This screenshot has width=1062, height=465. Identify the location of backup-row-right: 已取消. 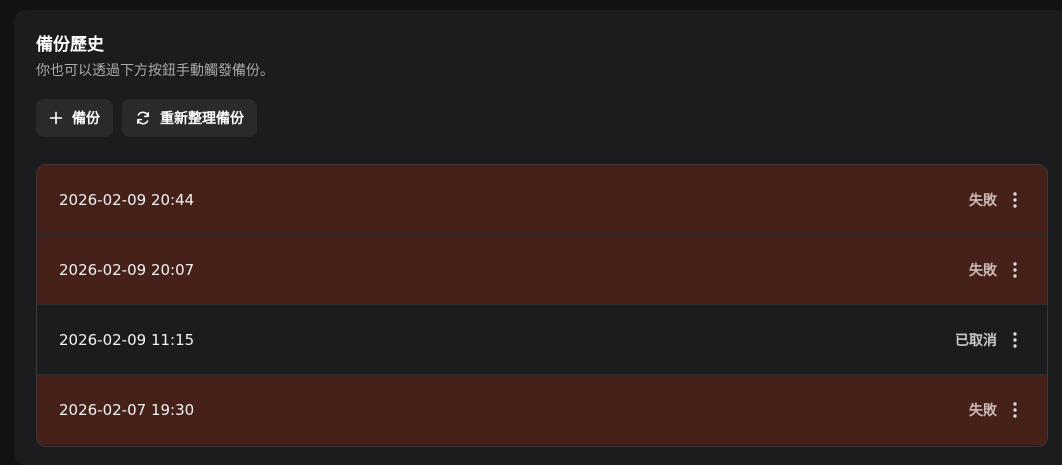
(990, 340).